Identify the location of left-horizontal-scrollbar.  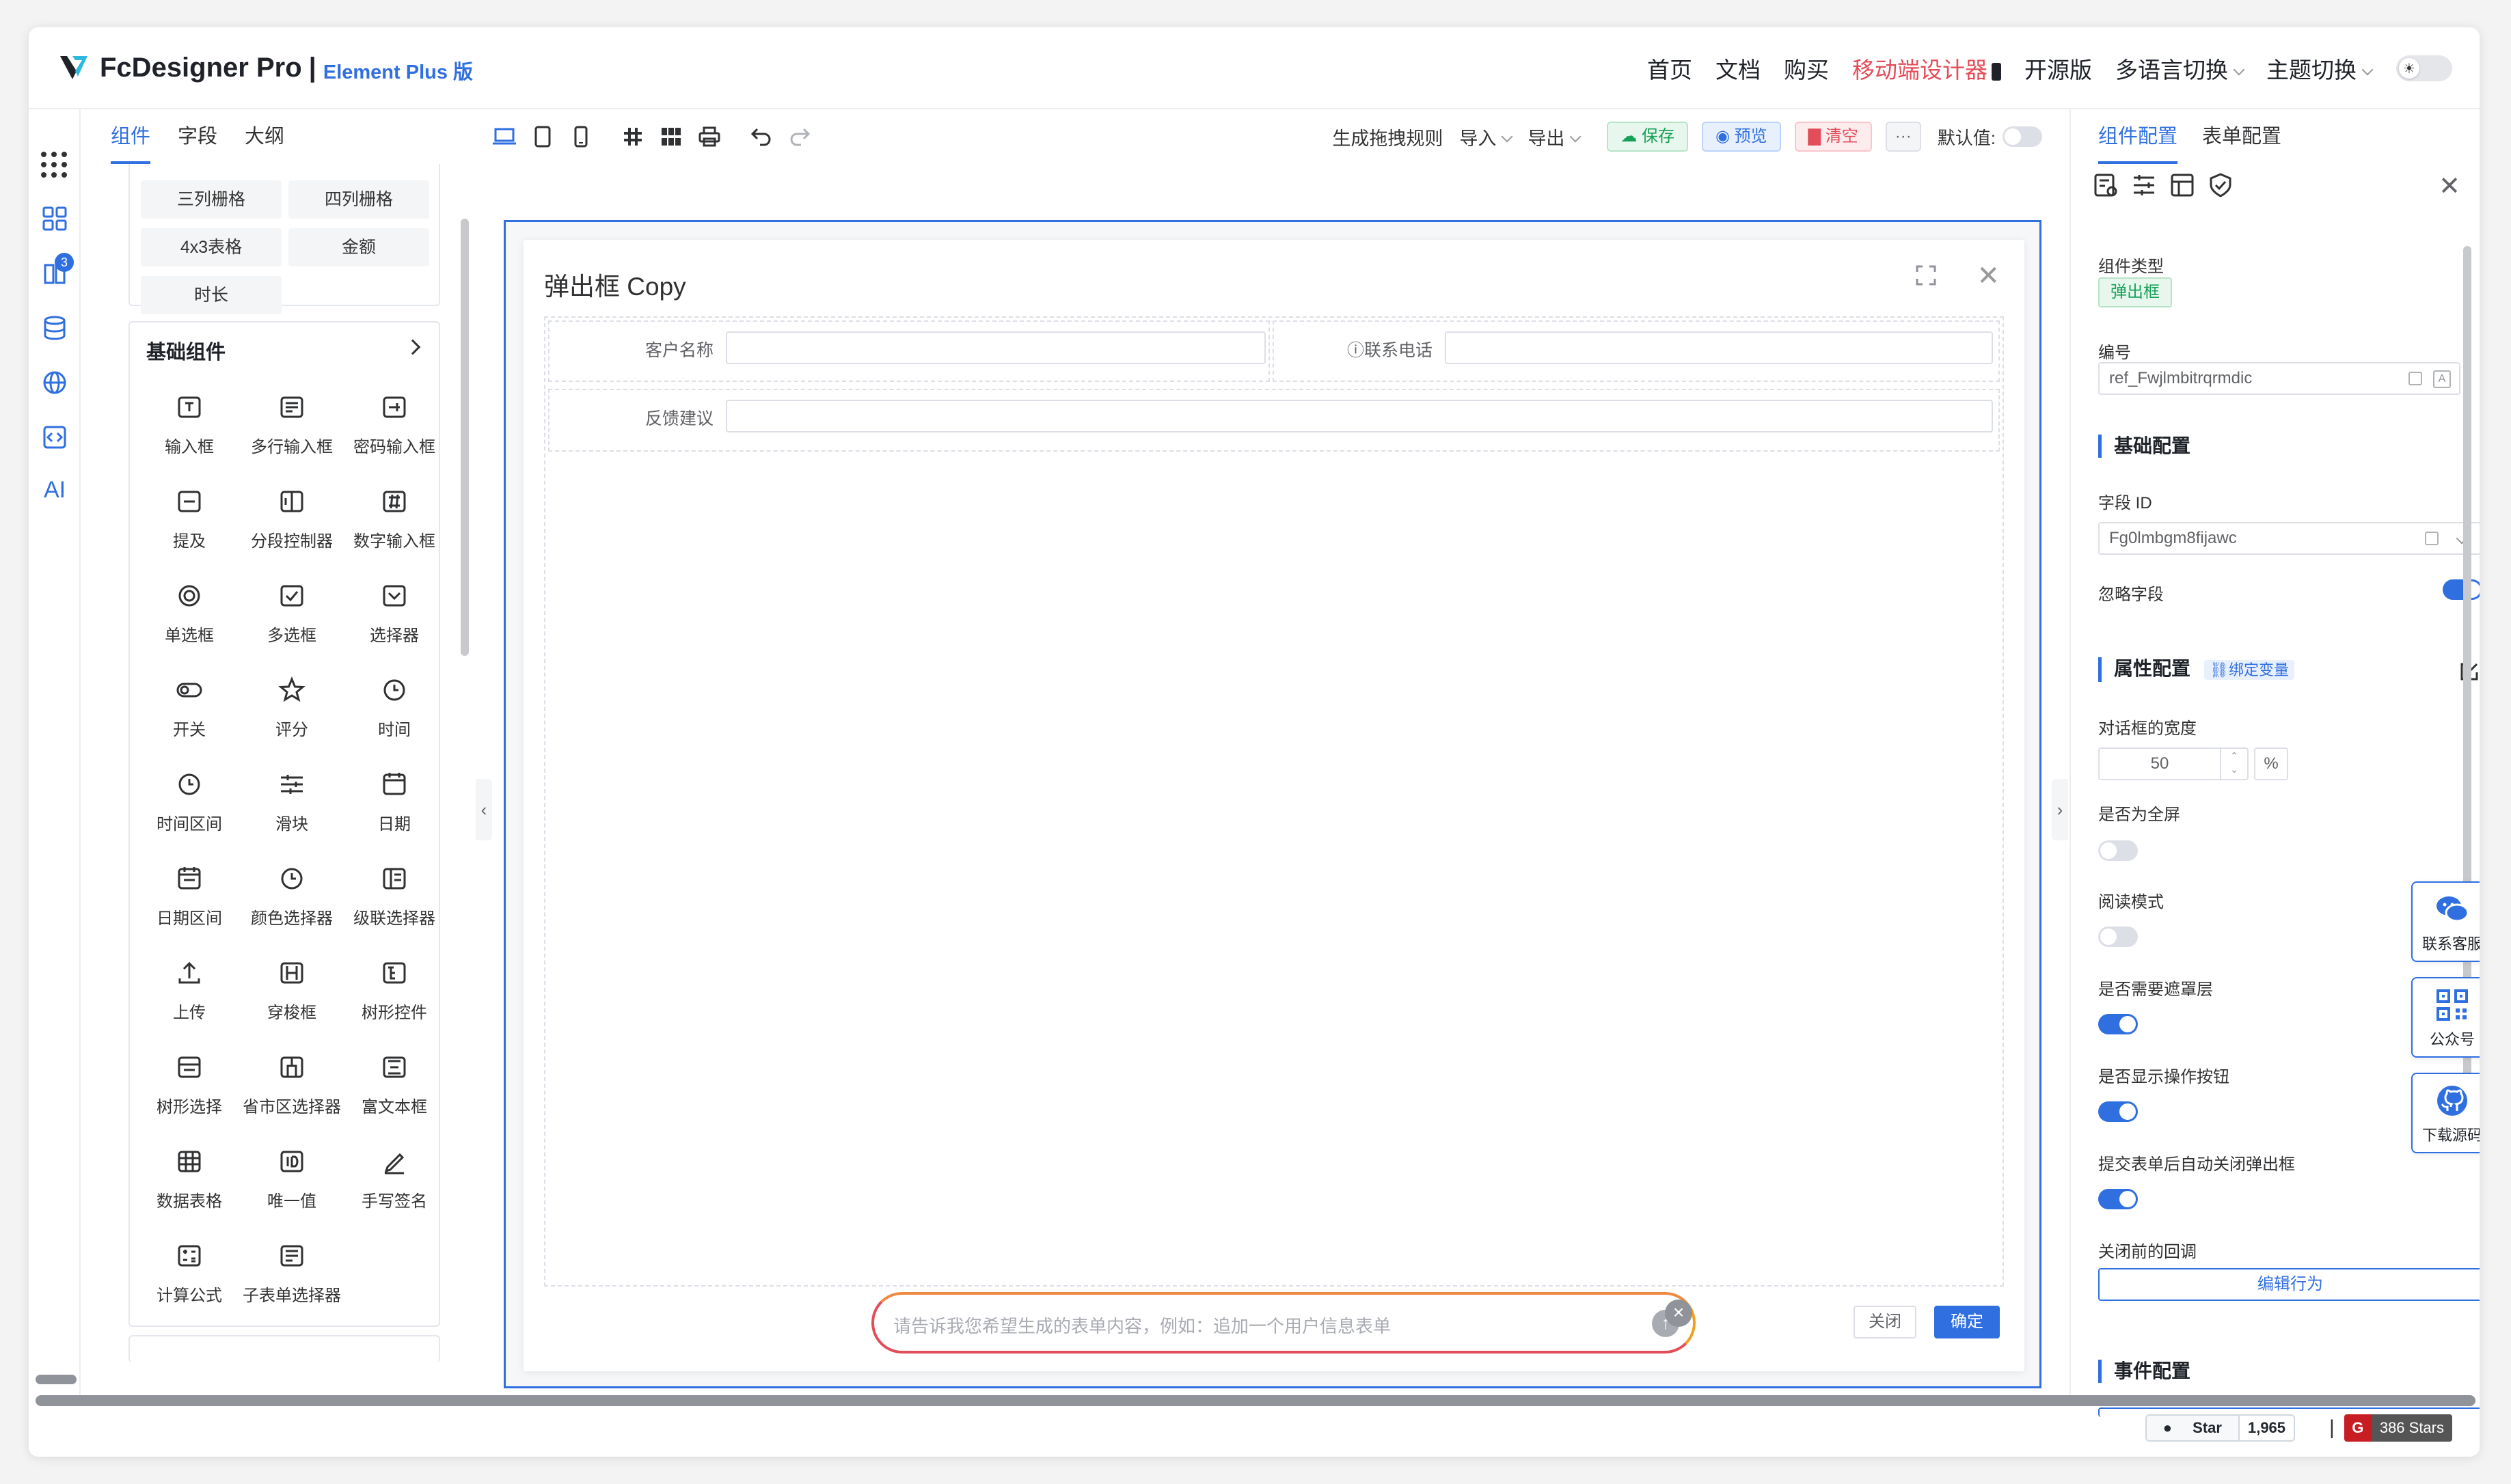
(57, 1380).